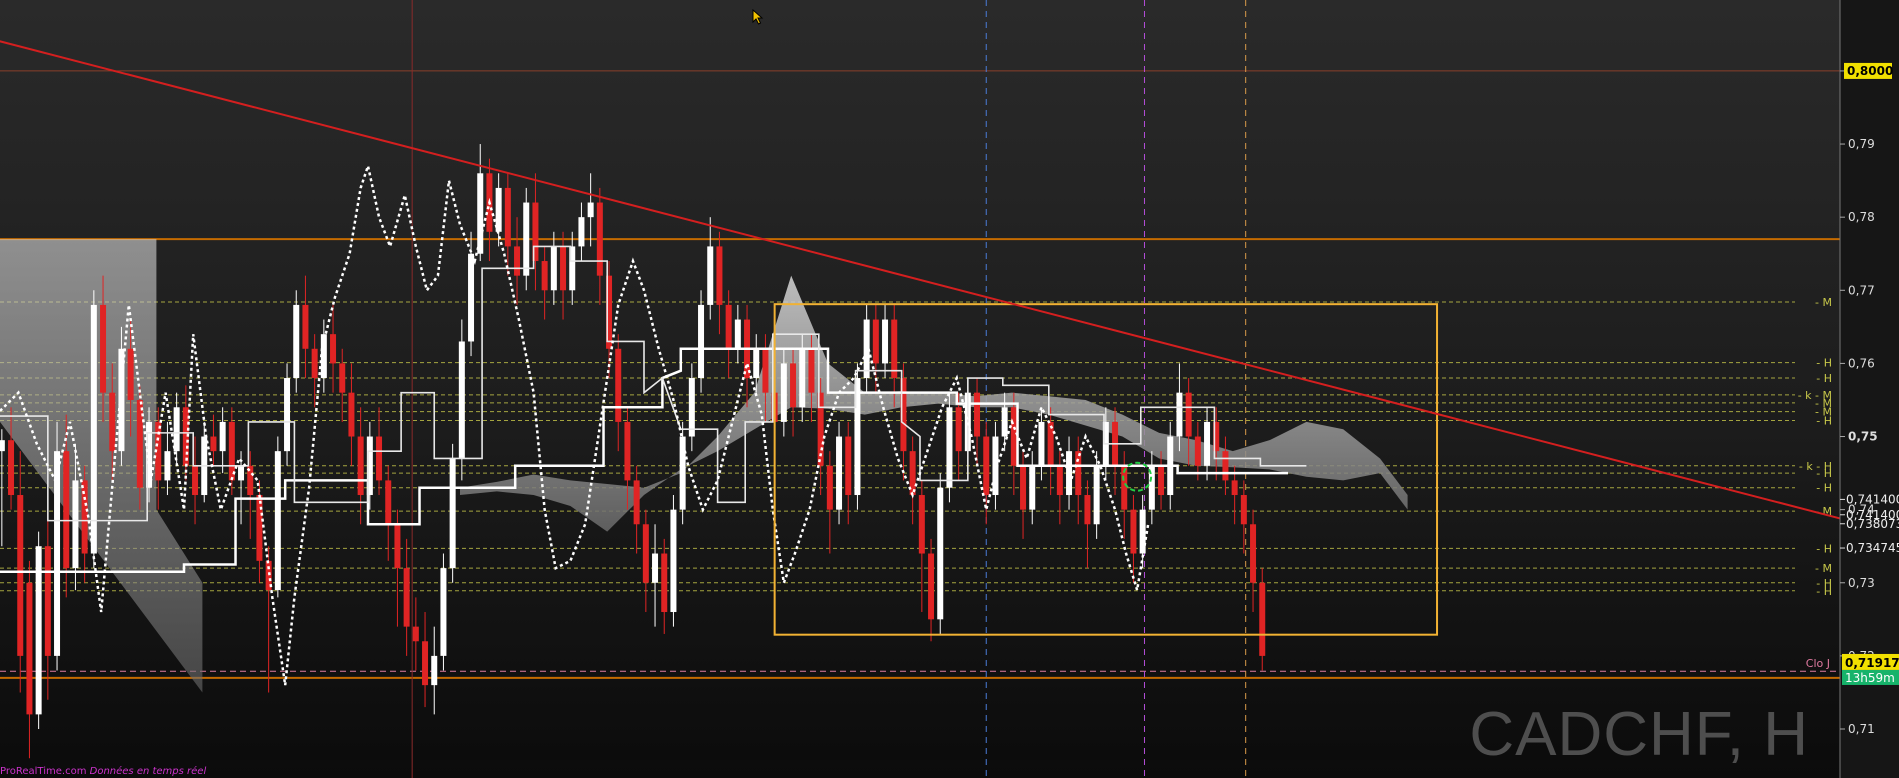 Image resolution: width=1899 pixels, height=778 pixels. I want to click on footer-credit: ProRealTime.com Données en temps réel, so click(103, 772).